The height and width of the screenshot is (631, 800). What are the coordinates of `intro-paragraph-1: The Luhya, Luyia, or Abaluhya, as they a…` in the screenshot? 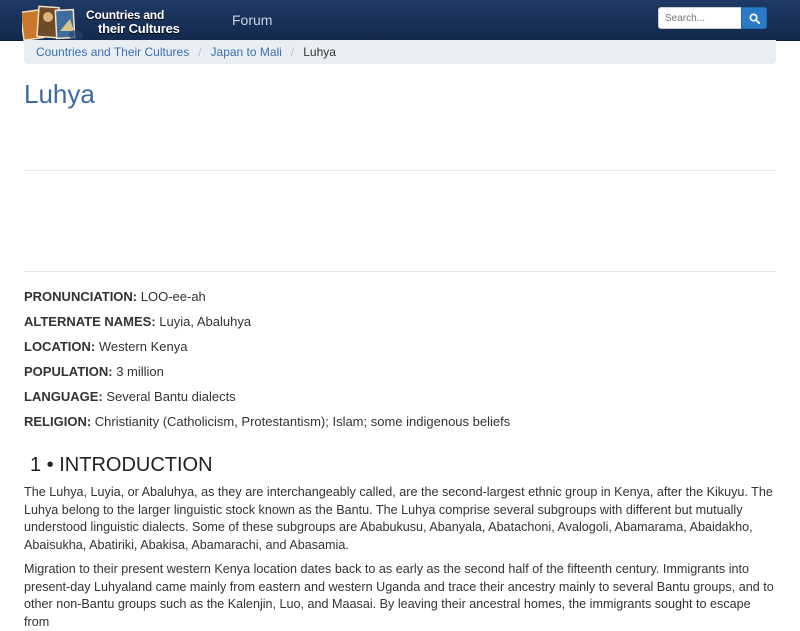 It's located at (398, 518).